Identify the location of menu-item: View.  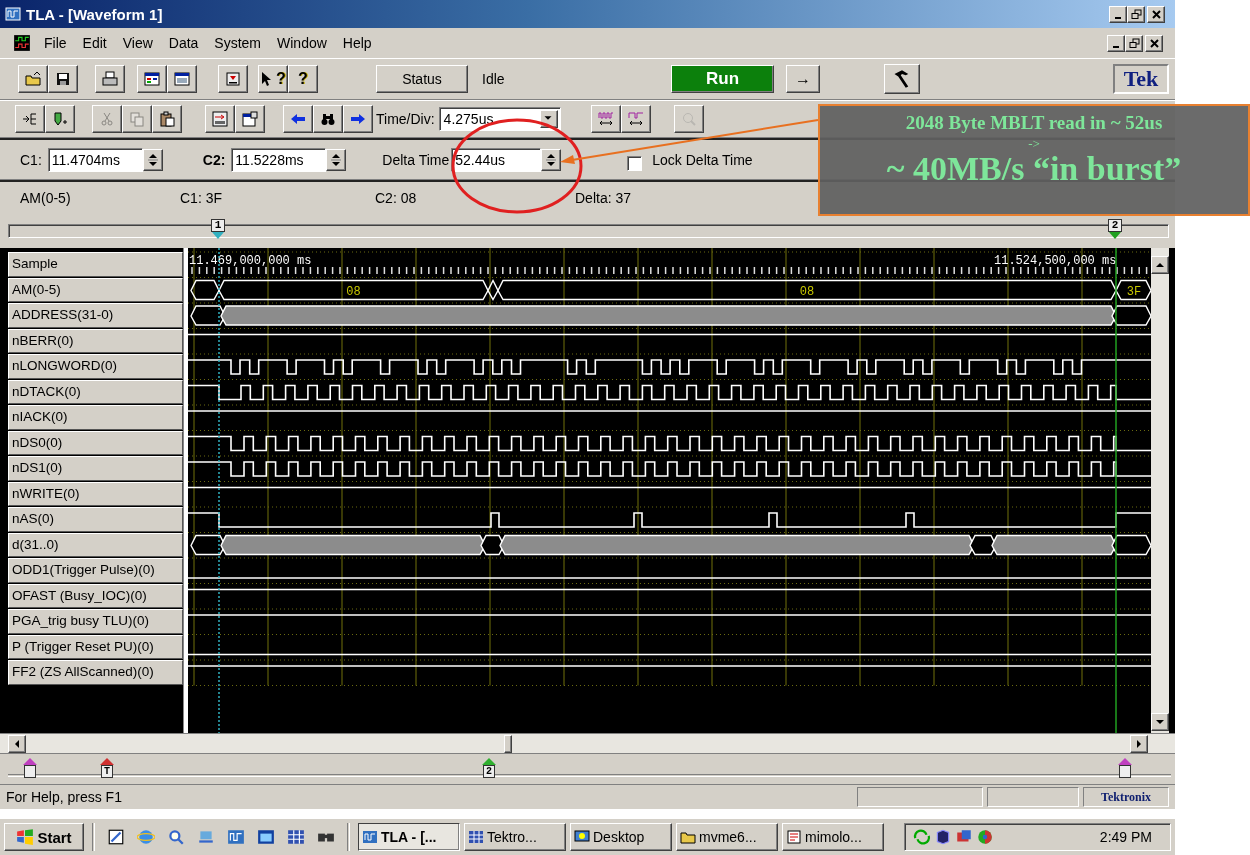
(137, 43).